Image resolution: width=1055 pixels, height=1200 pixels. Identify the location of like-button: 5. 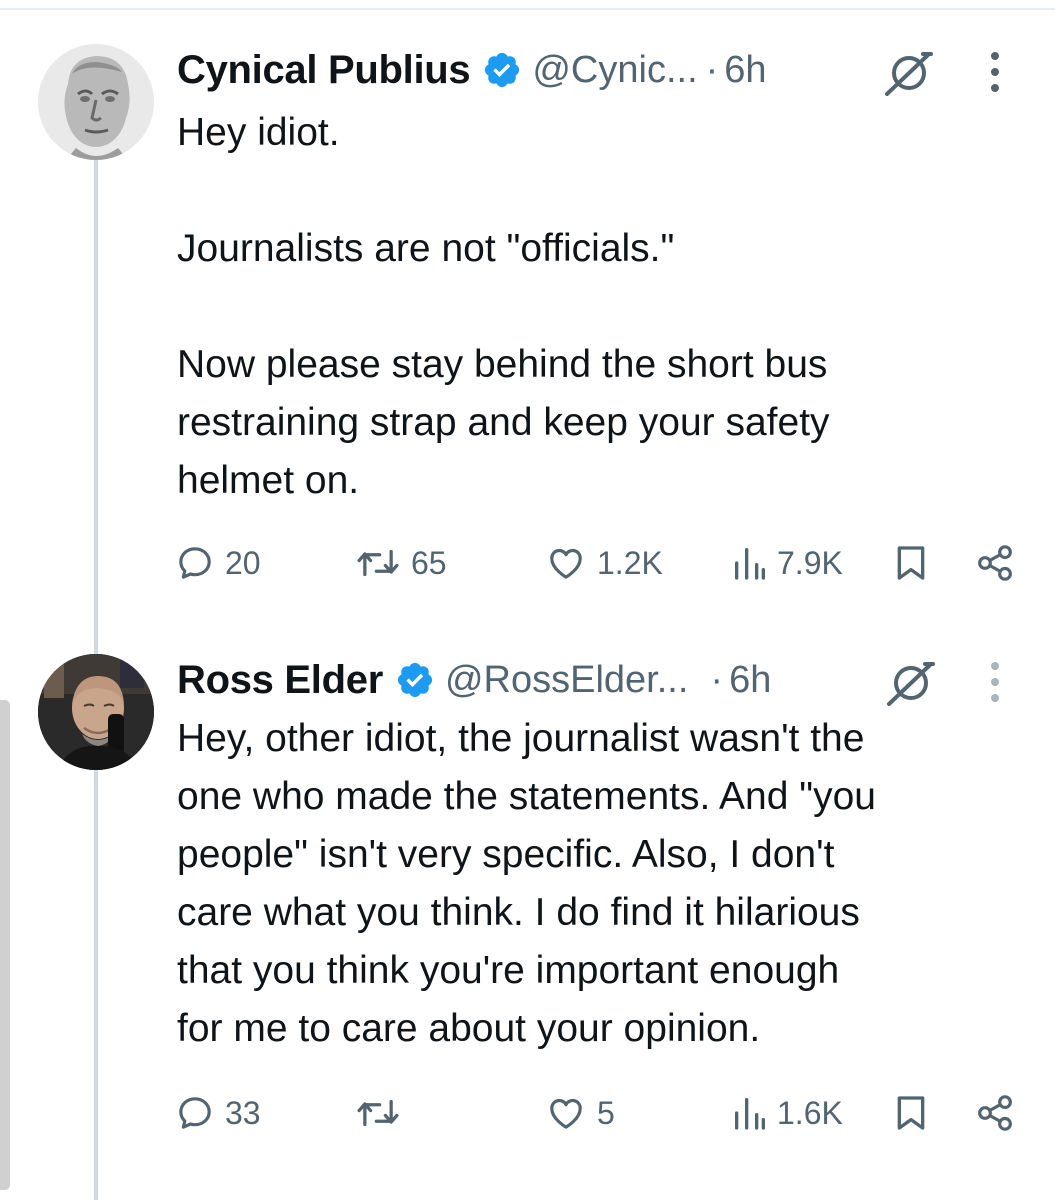
(580, 1113).